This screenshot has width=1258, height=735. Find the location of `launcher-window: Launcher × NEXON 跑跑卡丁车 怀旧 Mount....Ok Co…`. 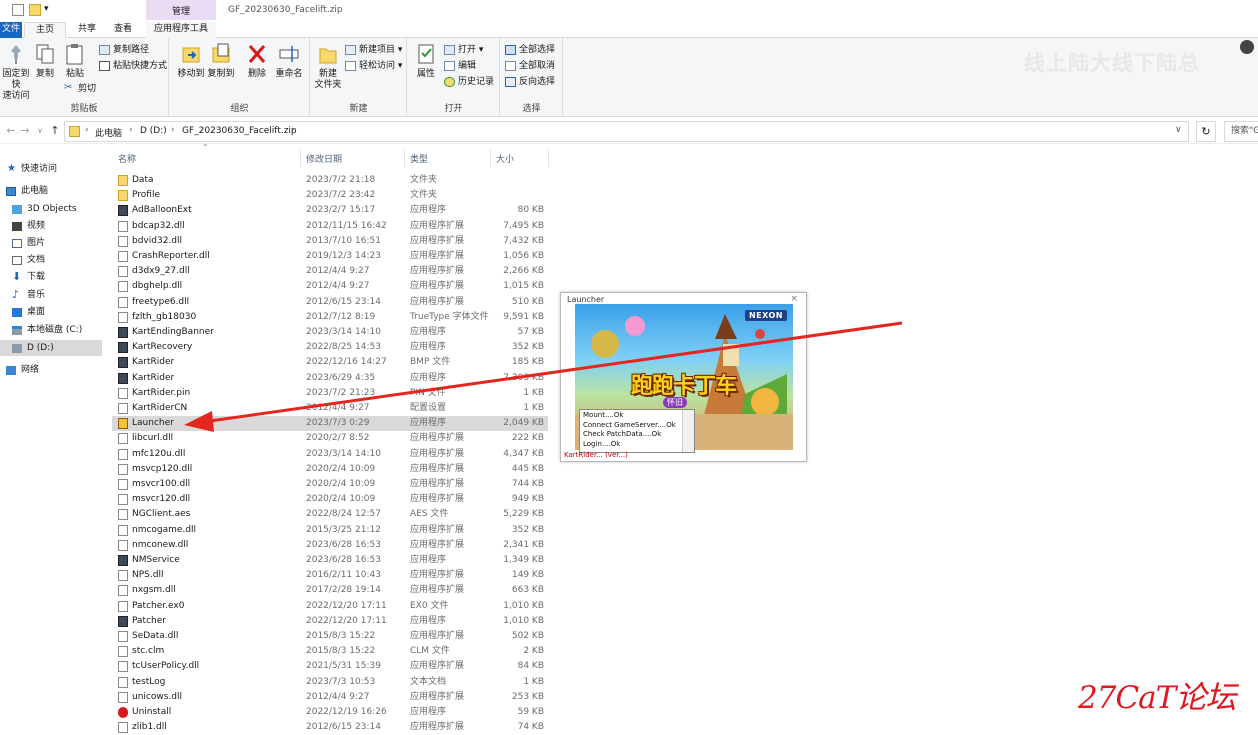

launcher-window: Launcher × NEXON 跑跑卡丁车 怀旧 Mount....Ok Co… is located at coordinates (683, 377).